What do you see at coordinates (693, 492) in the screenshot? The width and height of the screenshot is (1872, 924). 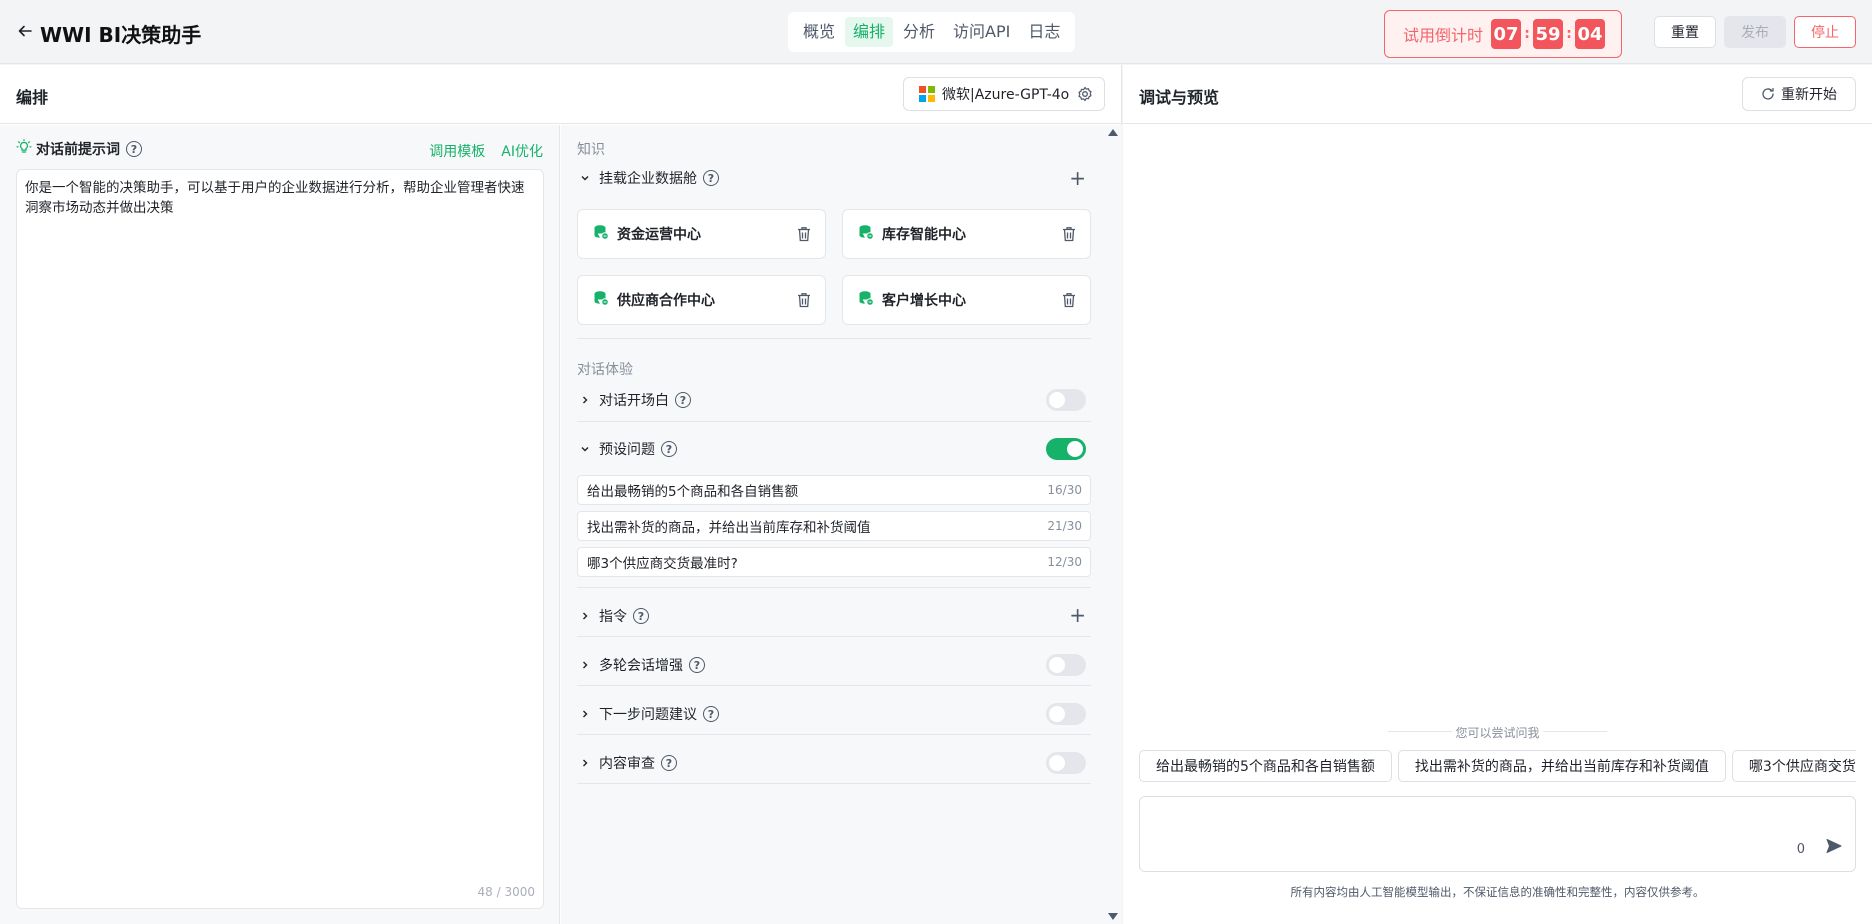 I see `preset-question-text: 给出最畅销的5个商品和各自销售额` at bounding box center [693, 492].